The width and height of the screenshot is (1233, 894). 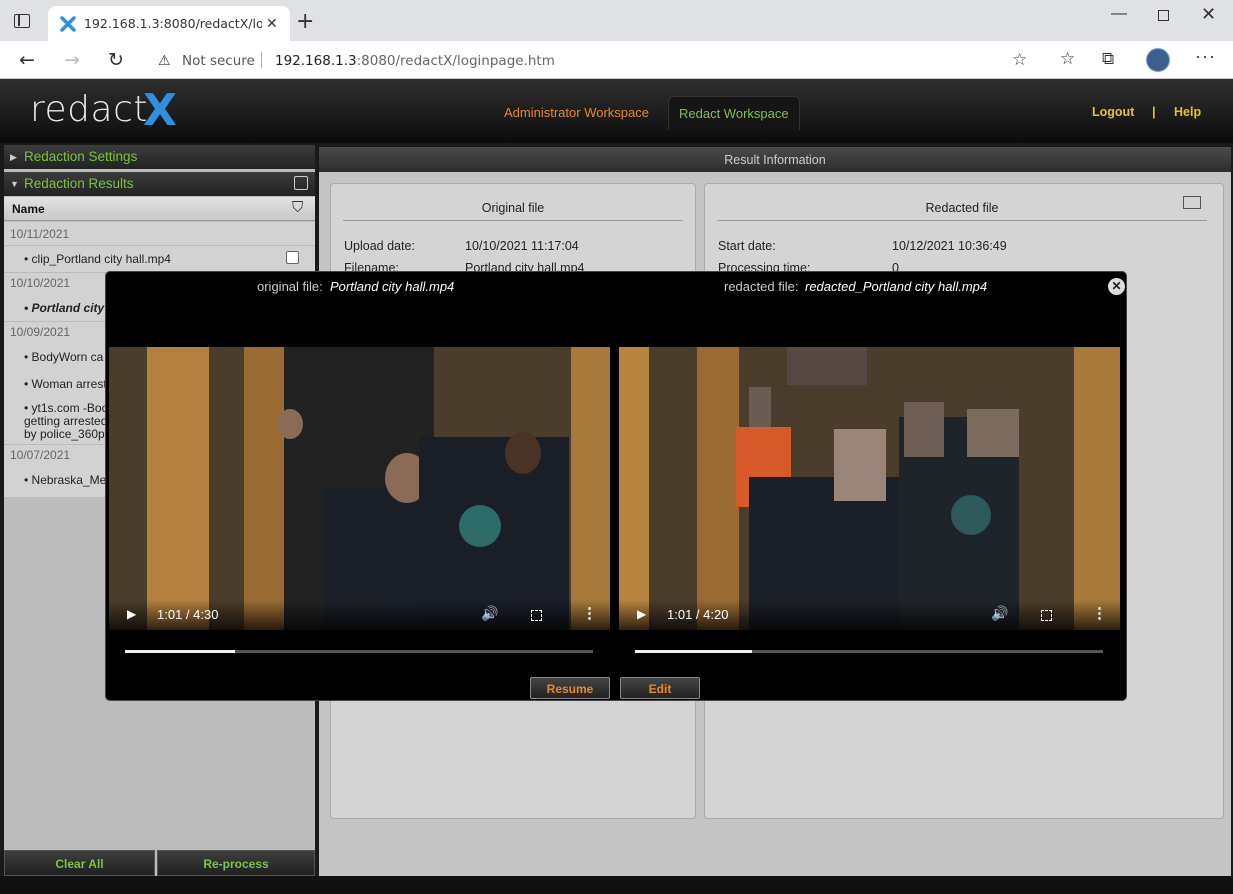 I want to click on item-checkbox, so click(x=292, y=257).